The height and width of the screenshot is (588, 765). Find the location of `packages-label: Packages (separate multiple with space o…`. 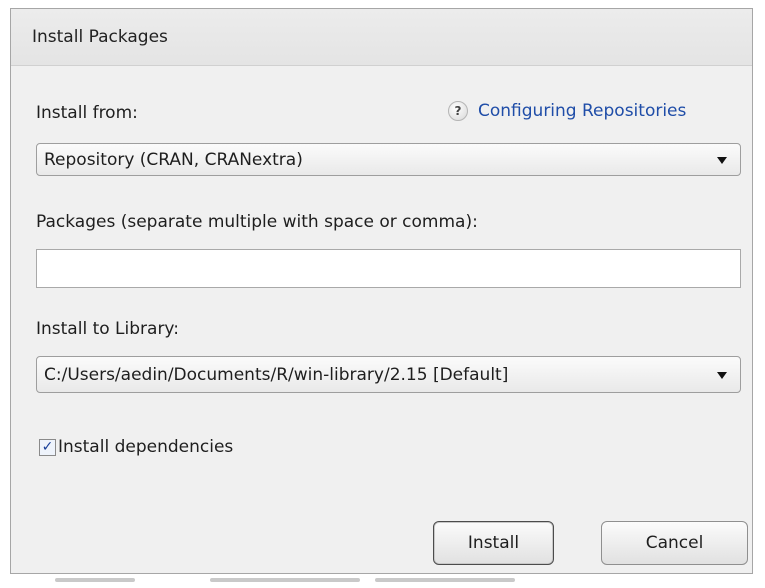

packages-label: Packages (separate multiple with space o… is located at coordinates (257, 222).